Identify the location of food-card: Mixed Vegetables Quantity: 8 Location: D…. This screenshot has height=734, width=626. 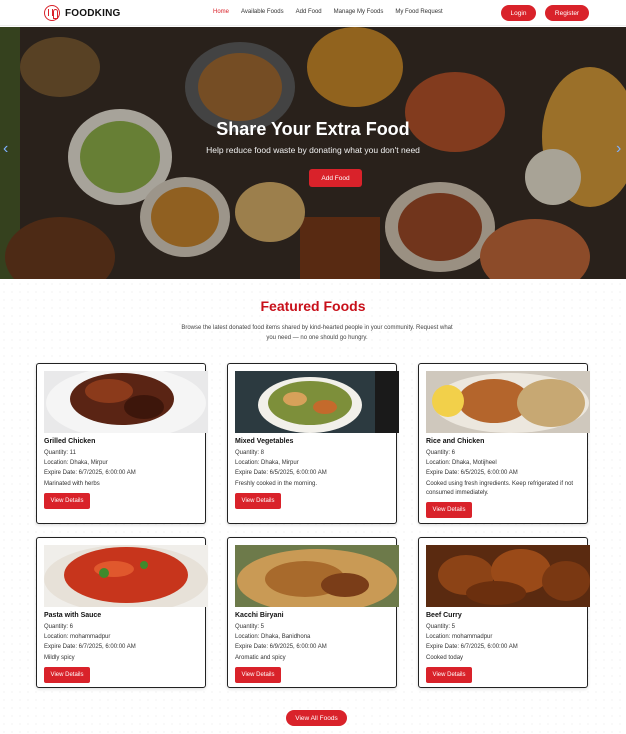
(313, 443).